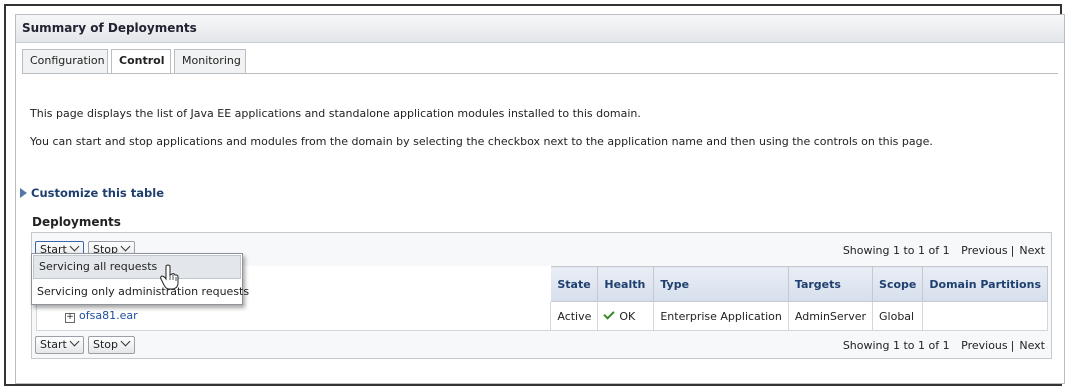  I want to click on column-header-health: Health, so click(626, 284).